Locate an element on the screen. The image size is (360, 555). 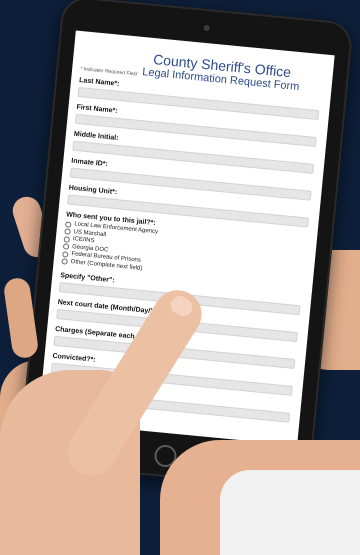
tablet-camera is located at coordinates (206, 28).